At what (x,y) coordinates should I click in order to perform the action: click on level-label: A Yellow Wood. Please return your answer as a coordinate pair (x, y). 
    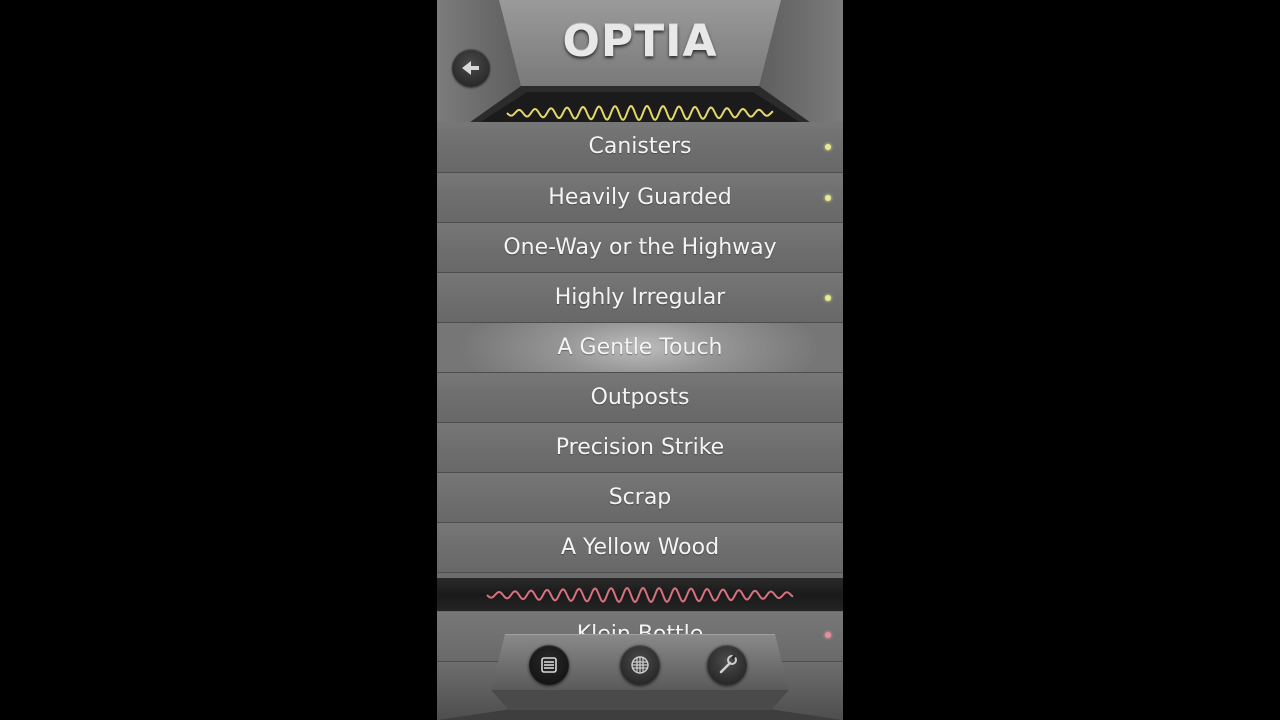
    Looking at the image, I should click on (640, 547).